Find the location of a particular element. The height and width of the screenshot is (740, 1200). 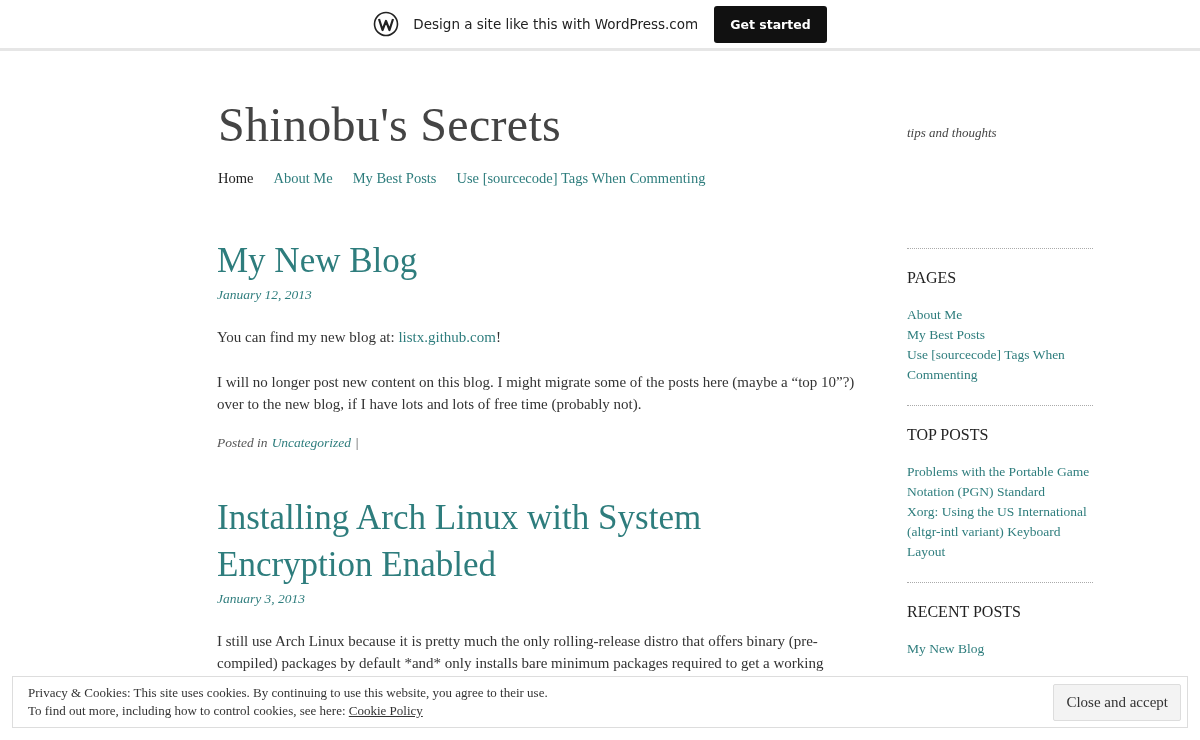

sidebar-link: Problems with the Portable Game Notation (PGN) Standard is located at coordinates (1000, 482).